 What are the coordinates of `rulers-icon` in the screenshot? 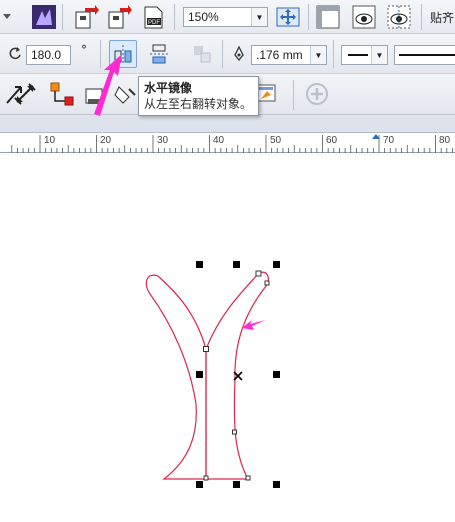 It's located at (328, 17).